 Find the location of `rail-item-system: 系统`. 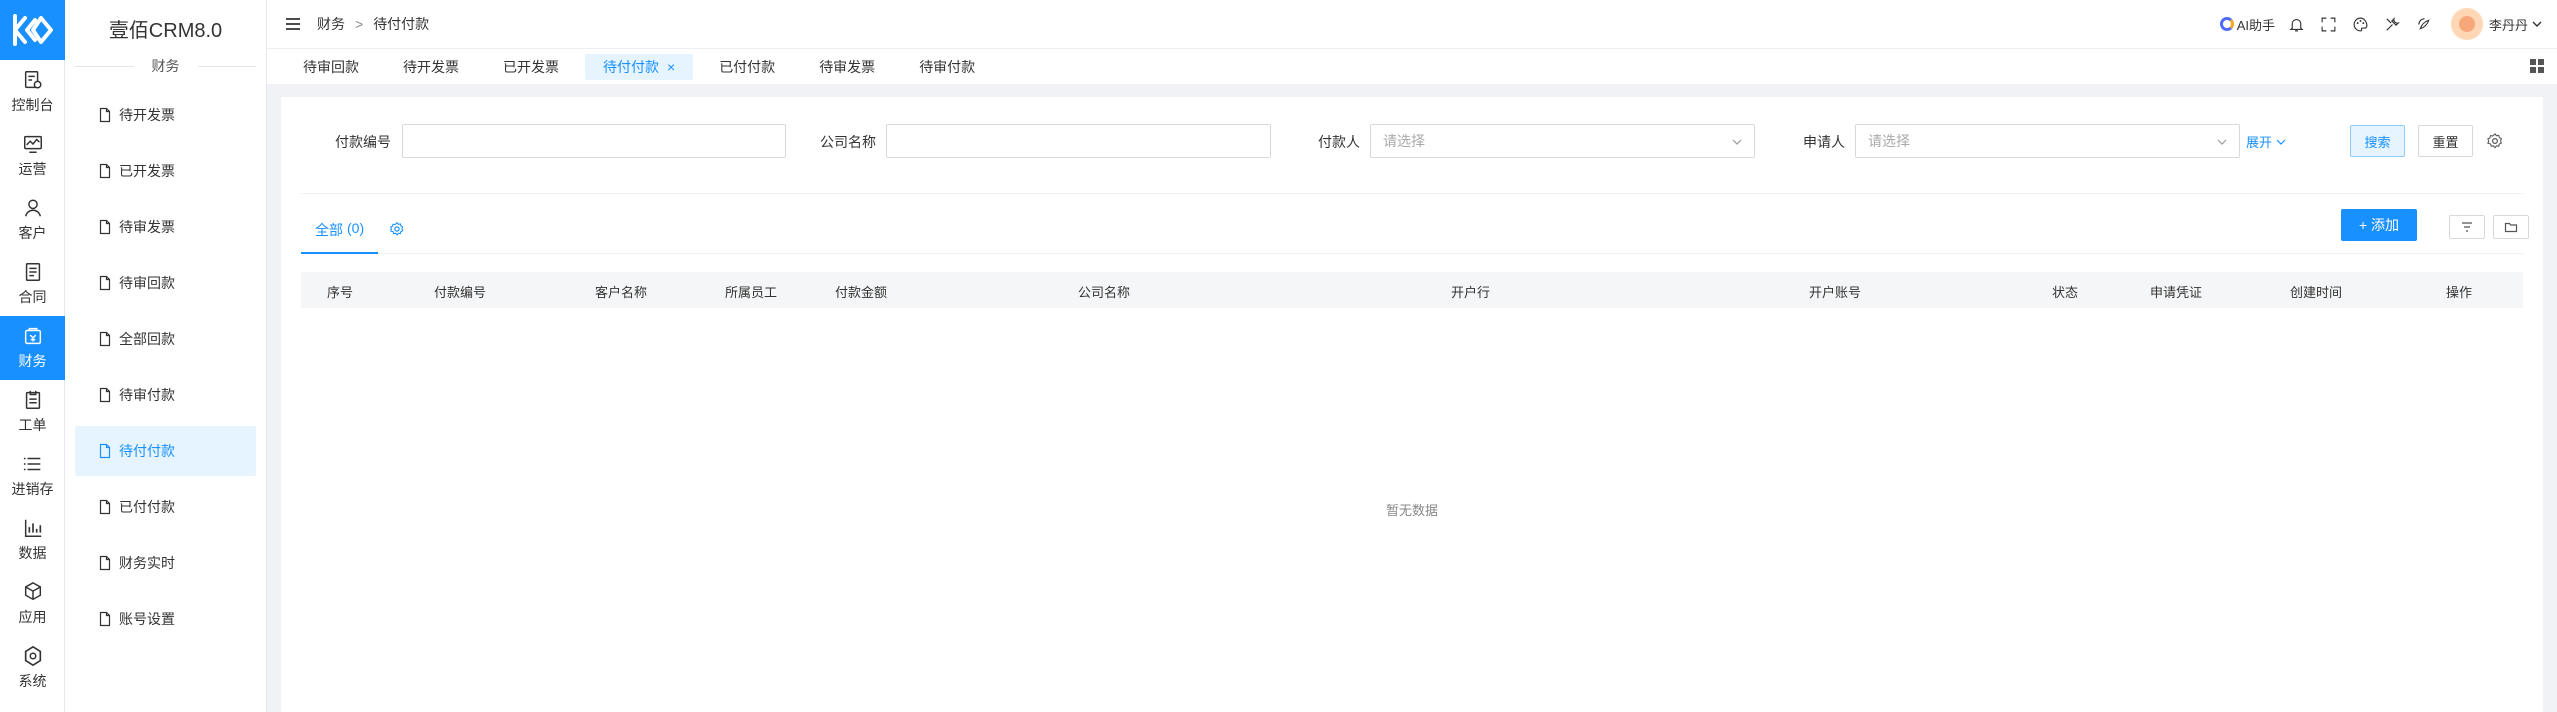

rail-item-system: 系统 is located at coordinates (32, 668).